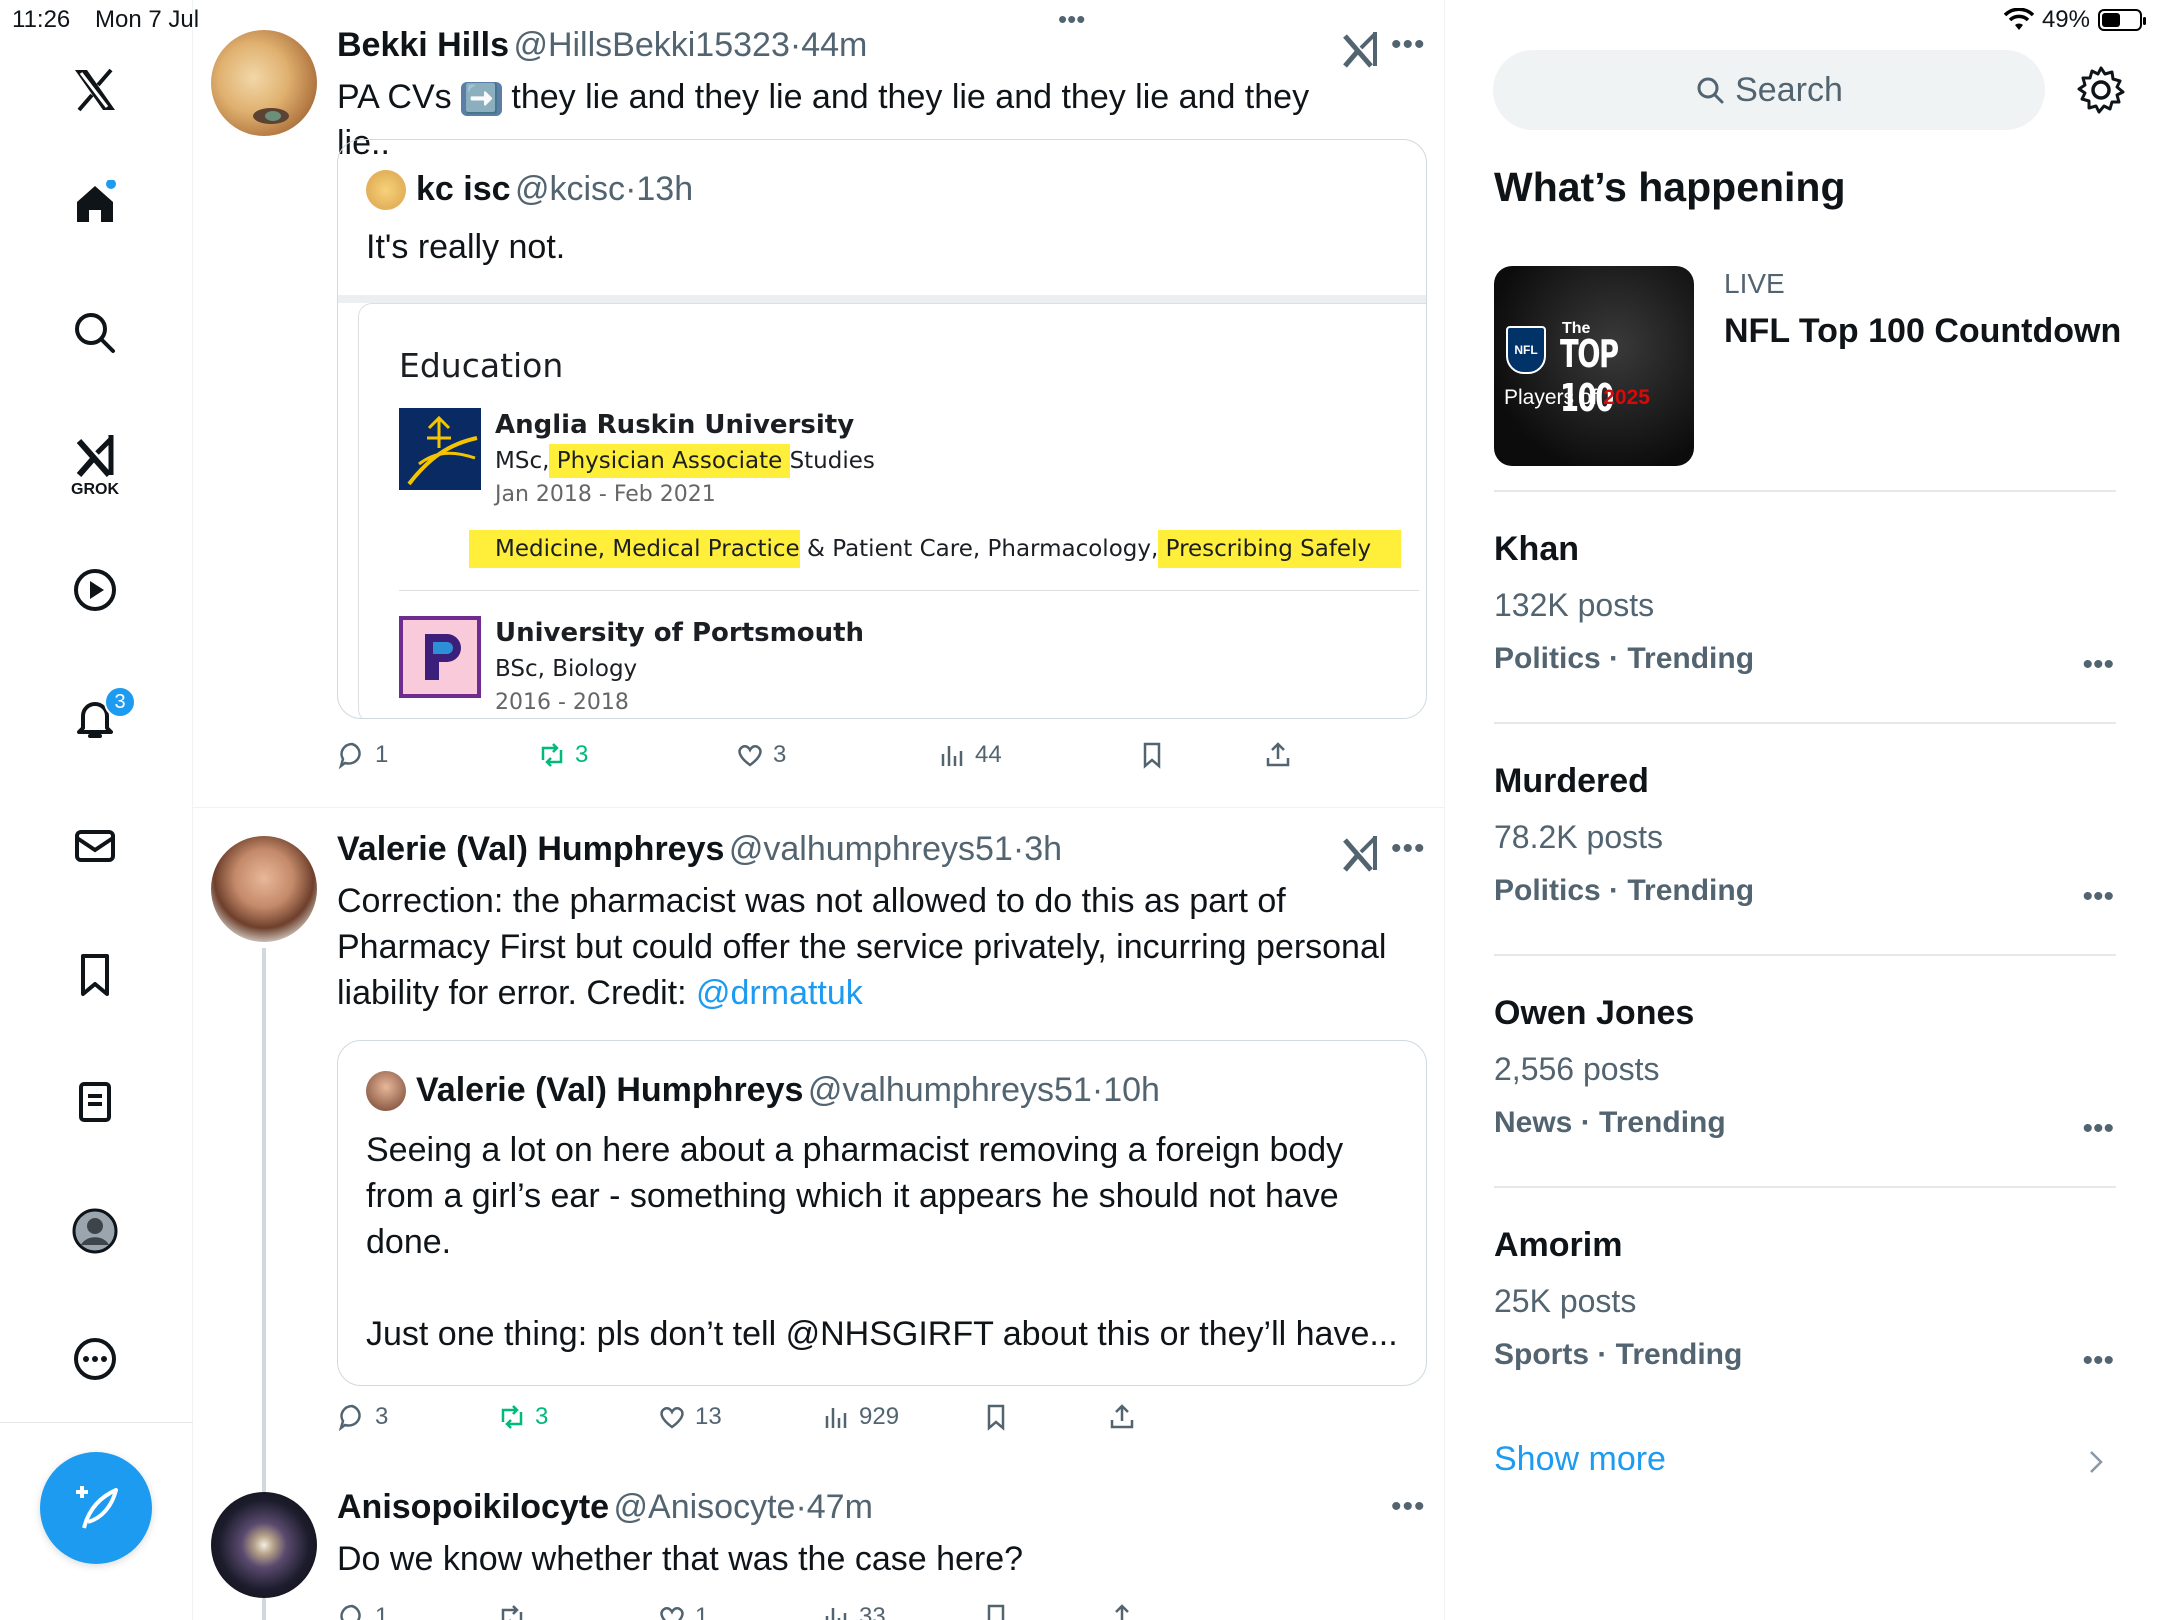 The height and width of the screenshot is (1620, 2160). What do you see at coordinates (1594, 366) in the screenshot?
I see `live-event-image: NFL The TOP 100 Players of 2025` at bounding box center [1594, 366].